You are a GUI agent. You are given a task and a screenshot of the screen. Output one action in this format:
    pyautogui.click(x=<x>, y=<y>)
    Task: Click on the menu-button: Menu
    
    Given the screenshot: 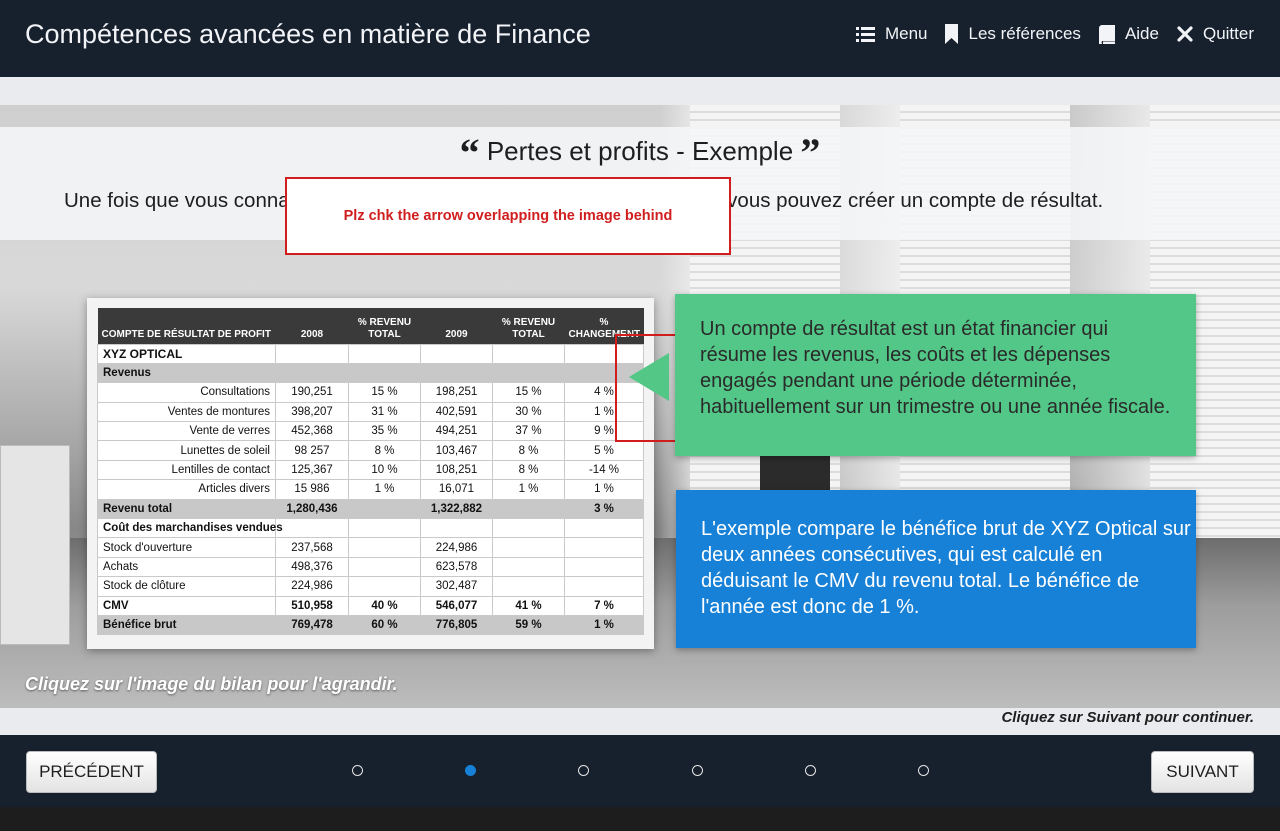 What is the action you would take?
    pyautogui.click(x=891, y=34)
    